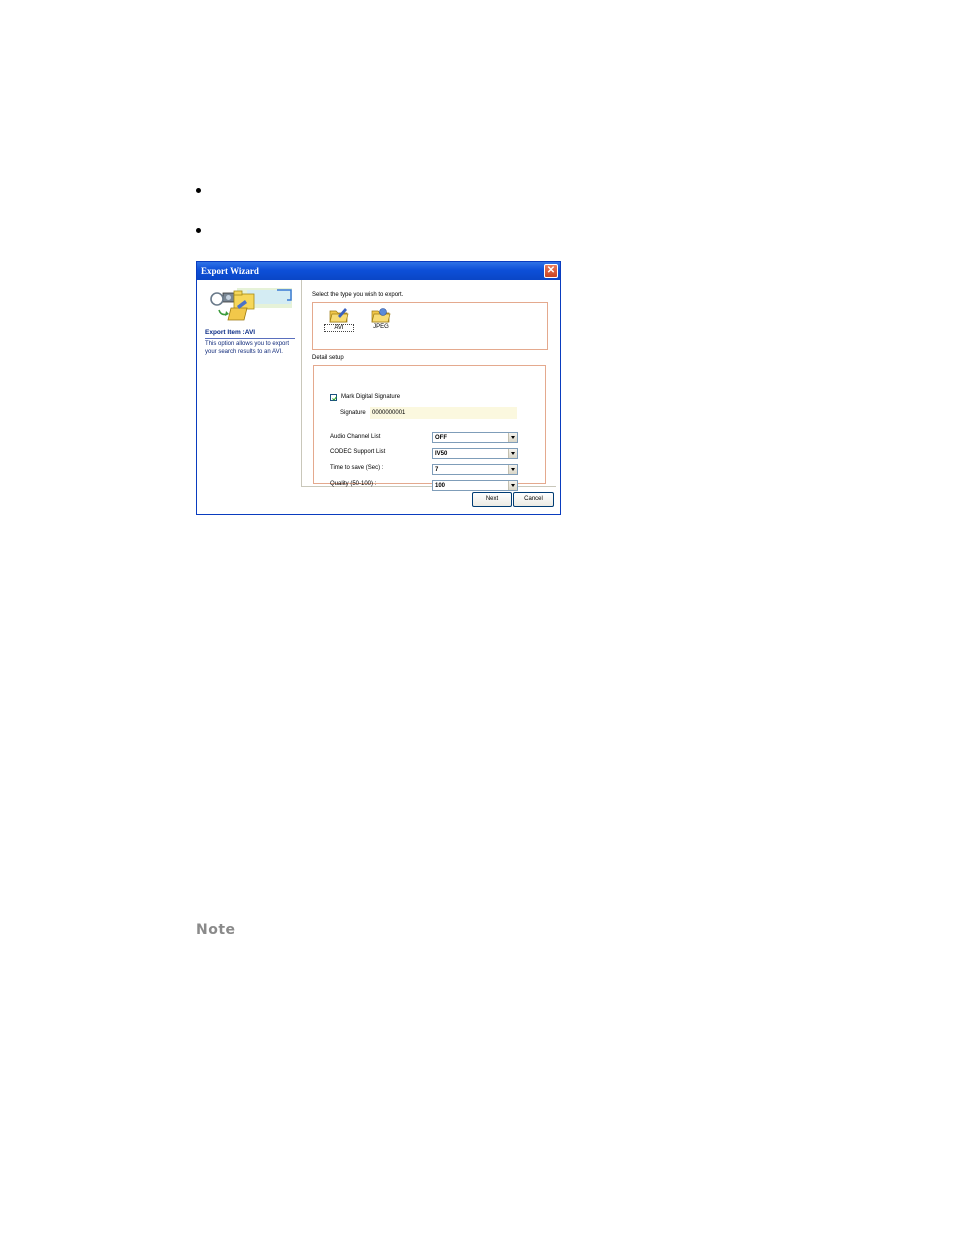  Describe the element at coordinates (216, 930) in the screenshot. I see `note-heading: Note` at that location.